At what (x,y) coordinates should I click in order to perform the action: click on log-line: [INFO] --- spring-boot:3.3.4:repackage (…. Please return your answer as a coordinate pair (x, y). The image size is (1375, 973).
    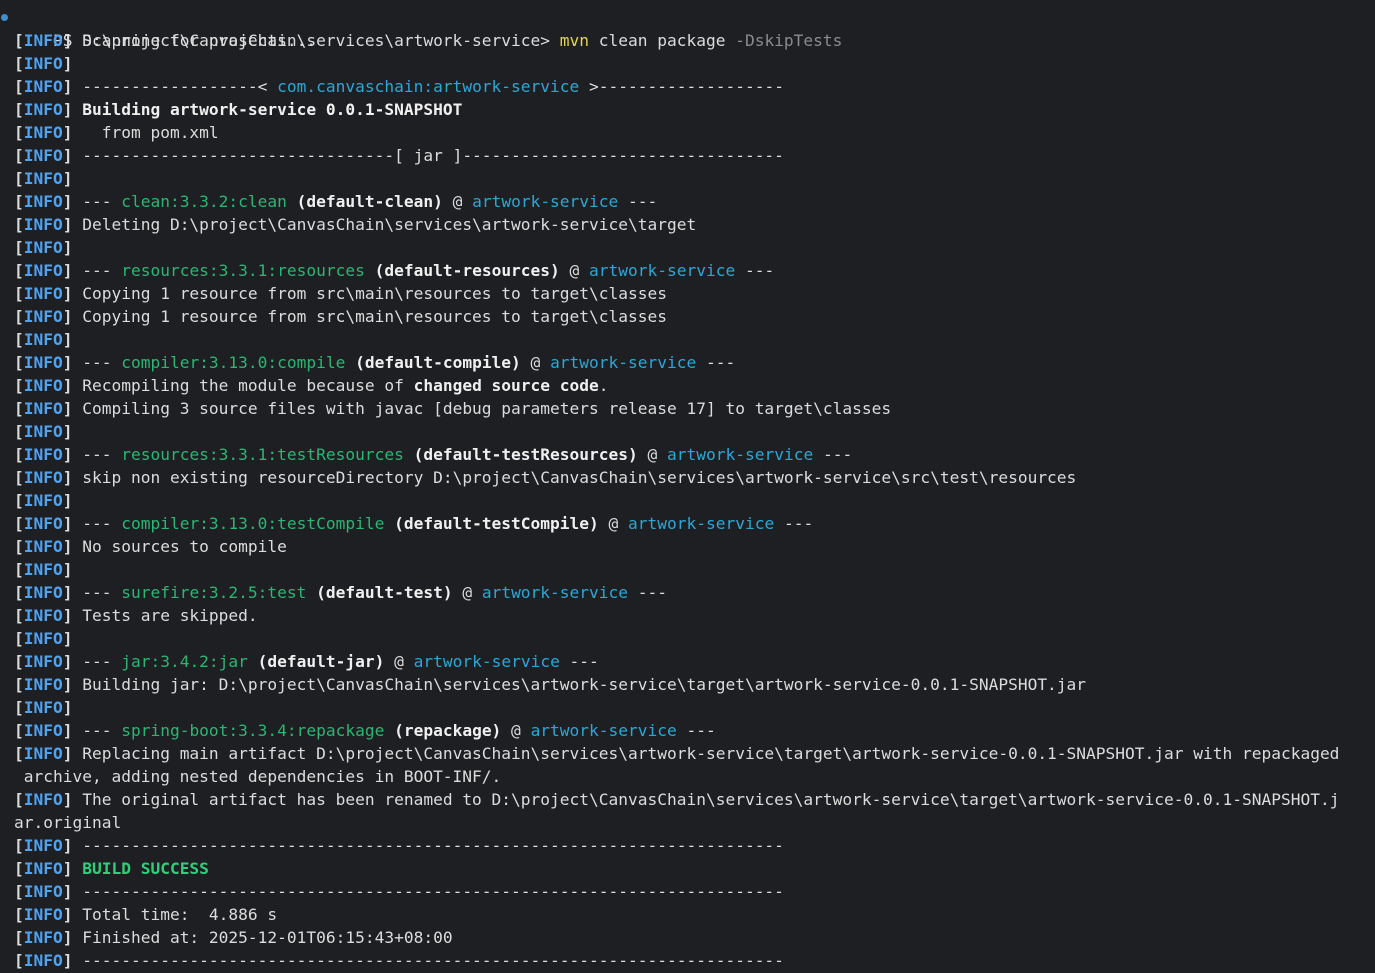
    Looking at the image, I should click on (687, 730).